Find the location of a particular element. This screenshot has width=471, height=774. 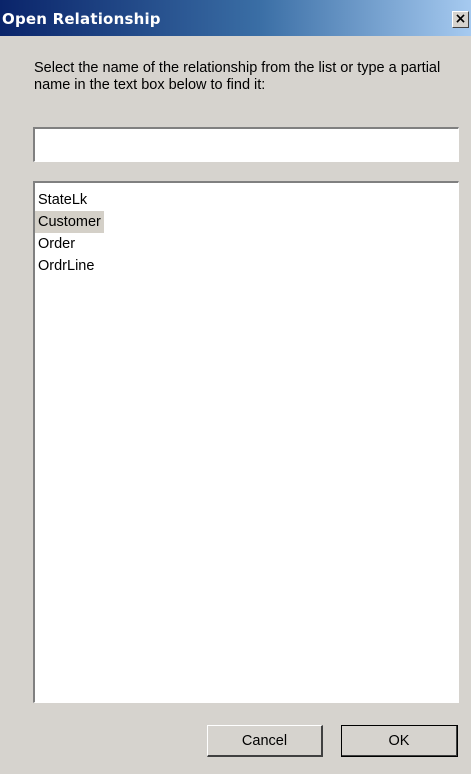

dialog-title: Open Relationship is located at coordinates (81, 19).